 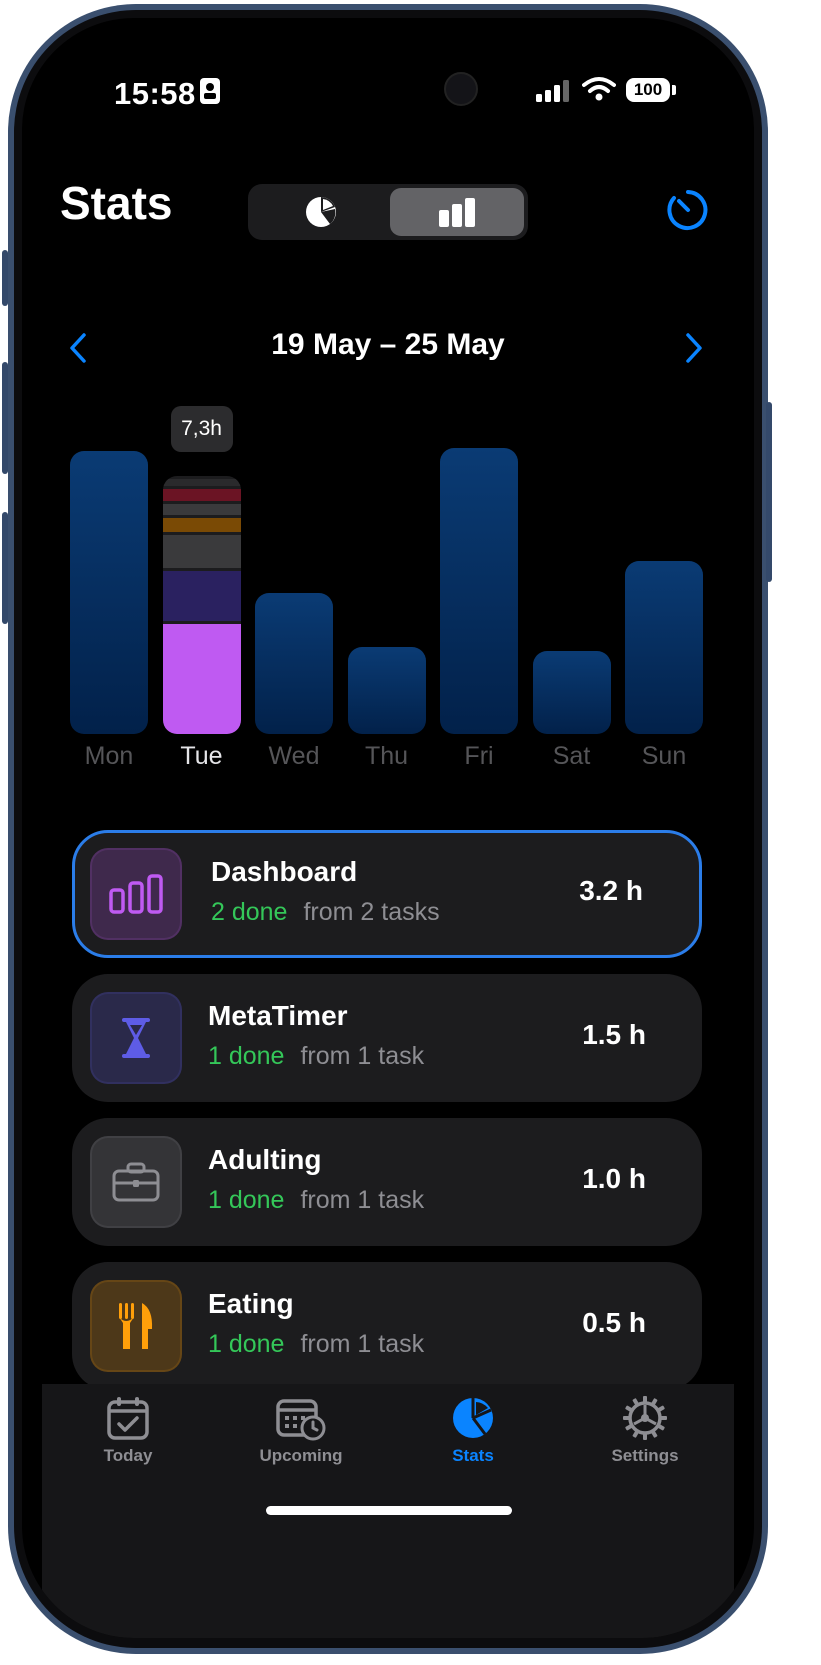 I want to click on project-hours: 3.2 h, so click(x=611, y=890).